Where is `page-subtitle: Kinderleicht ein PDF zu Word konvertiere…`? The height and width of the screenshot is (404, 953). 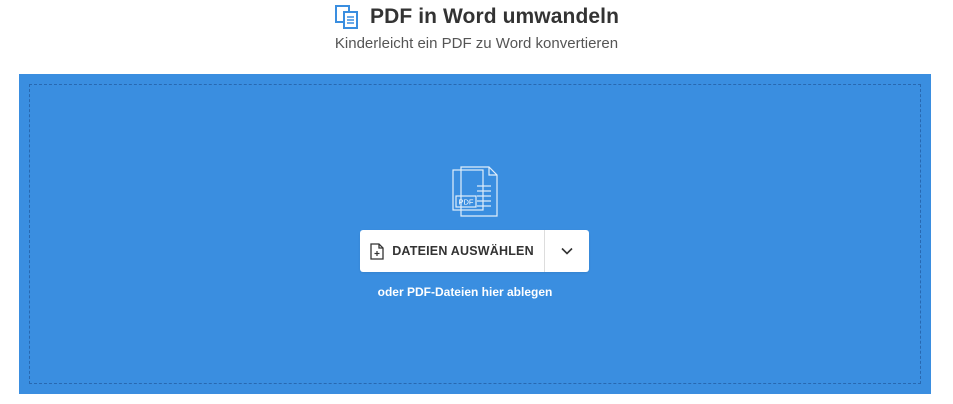
page-subtitle: Kinderleicht ein PDF zu Word konvertiere… is located at coordinates (476, 43).